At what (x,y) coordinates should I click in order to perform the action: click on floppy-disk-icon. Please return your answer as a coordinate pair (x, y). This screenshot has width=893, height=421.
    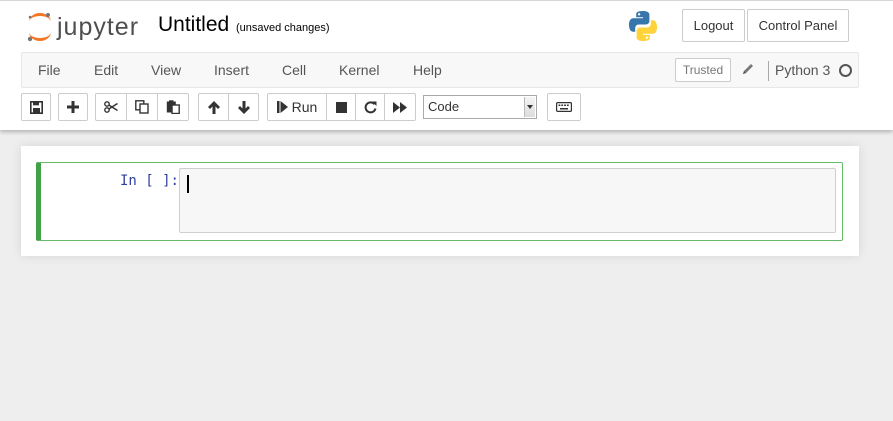
    Looking at the image, I should click on (36, 107).